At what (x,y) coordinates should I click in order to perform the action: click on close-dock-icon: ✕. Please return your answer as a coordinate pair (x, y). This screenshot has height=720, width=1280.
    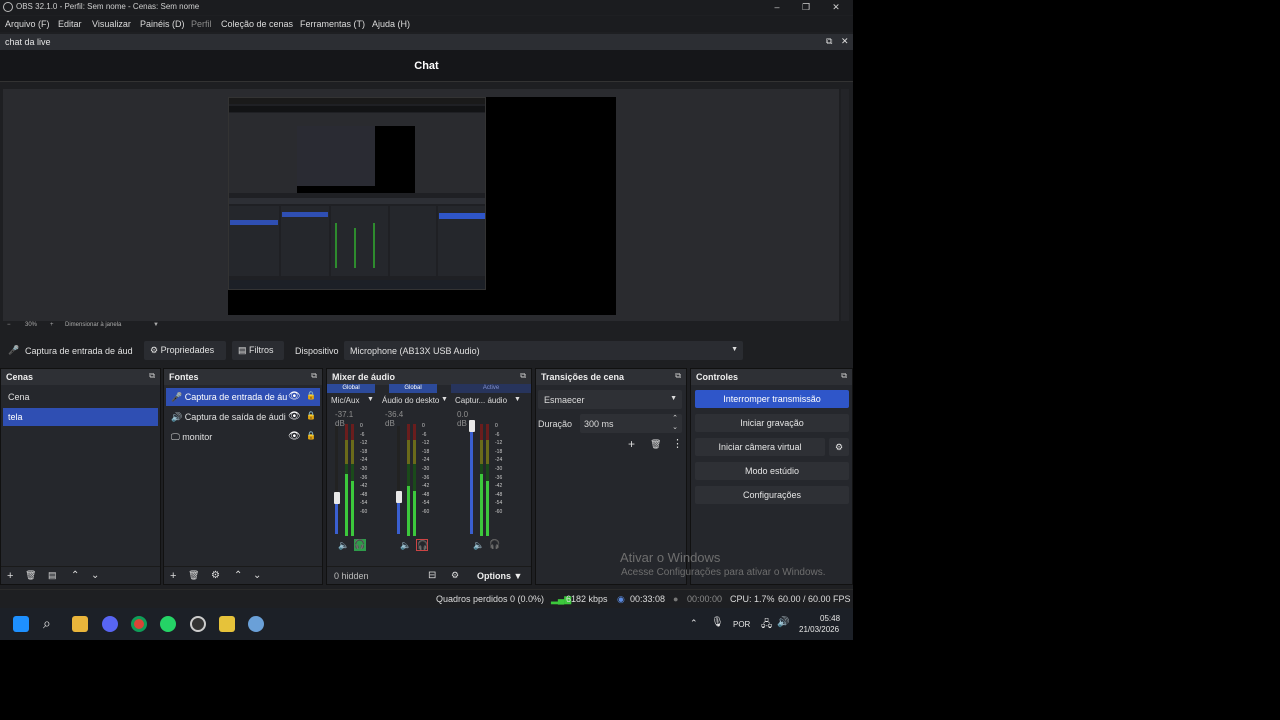
    Looking at the image, I should click on (845, 41).